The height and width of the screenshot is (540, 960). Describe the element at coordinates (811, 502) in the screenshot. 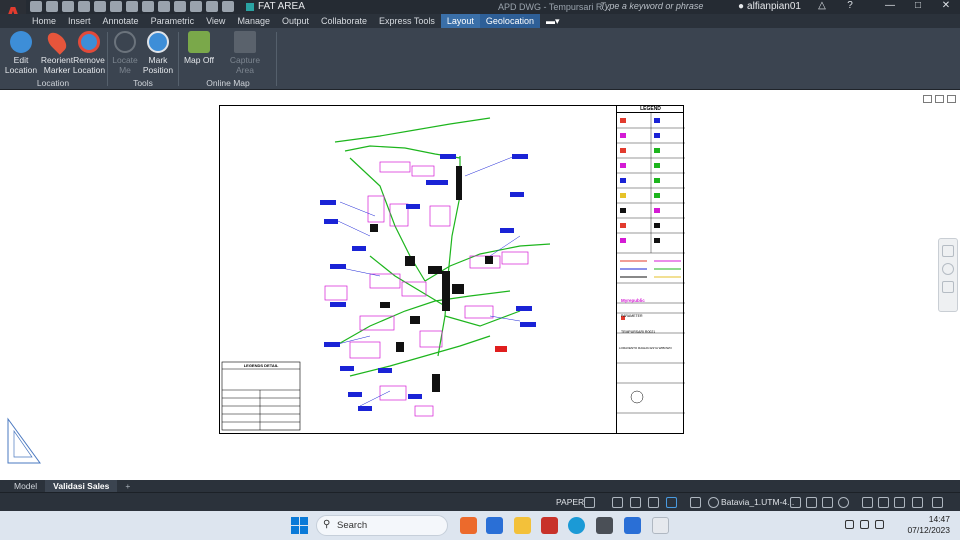

I see `annotation-scale-icon` at that location.